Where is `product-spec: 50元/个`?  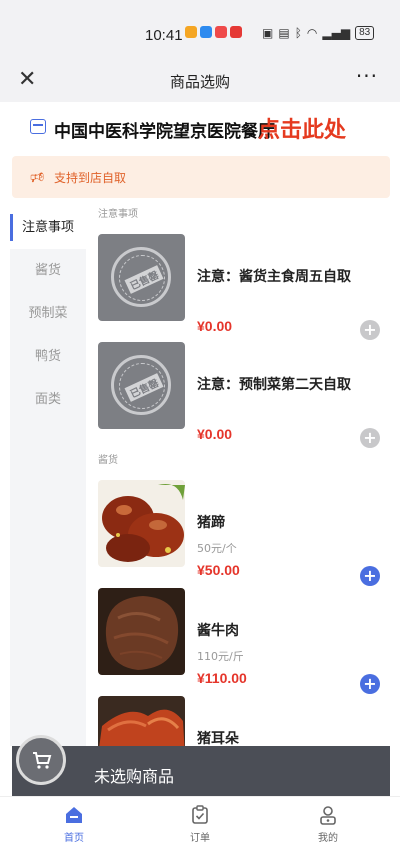
product-spec: 50元/个 is located at coordinates (217, 548).